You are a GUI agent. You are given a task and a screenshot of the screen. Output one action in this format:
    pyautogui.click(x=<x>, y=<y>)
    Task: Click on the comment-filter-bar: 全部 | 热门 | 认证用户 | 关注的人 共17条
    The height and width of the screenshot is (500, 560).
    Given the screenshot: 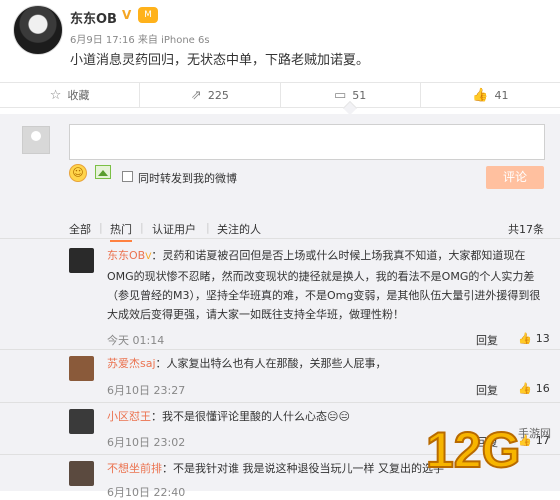 What is the action you would take?
    pyautogui.click(x=280, y=230)
    